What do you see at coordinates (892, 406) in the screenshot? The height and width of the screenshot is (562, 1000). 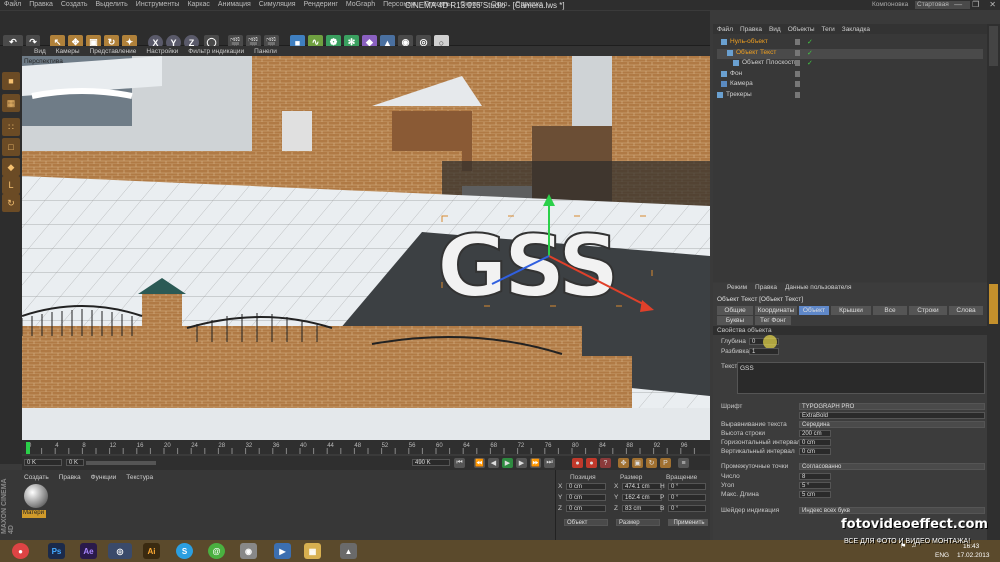 I see `attr-field-font: TYPOGRAPH PRO` at bounding box center [892, 406].